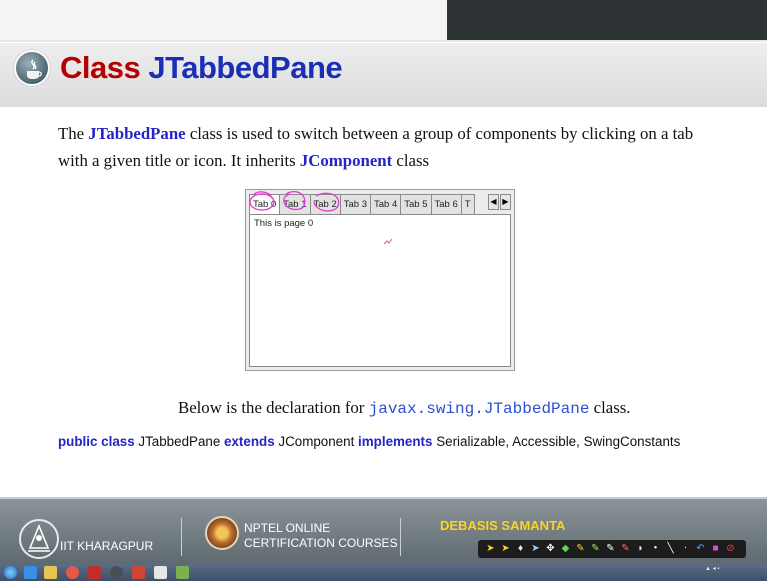 The image size is (767, 581). Describe the element at coordinates (30, 572) in the screenshot. I see `browser-icon` at that location.